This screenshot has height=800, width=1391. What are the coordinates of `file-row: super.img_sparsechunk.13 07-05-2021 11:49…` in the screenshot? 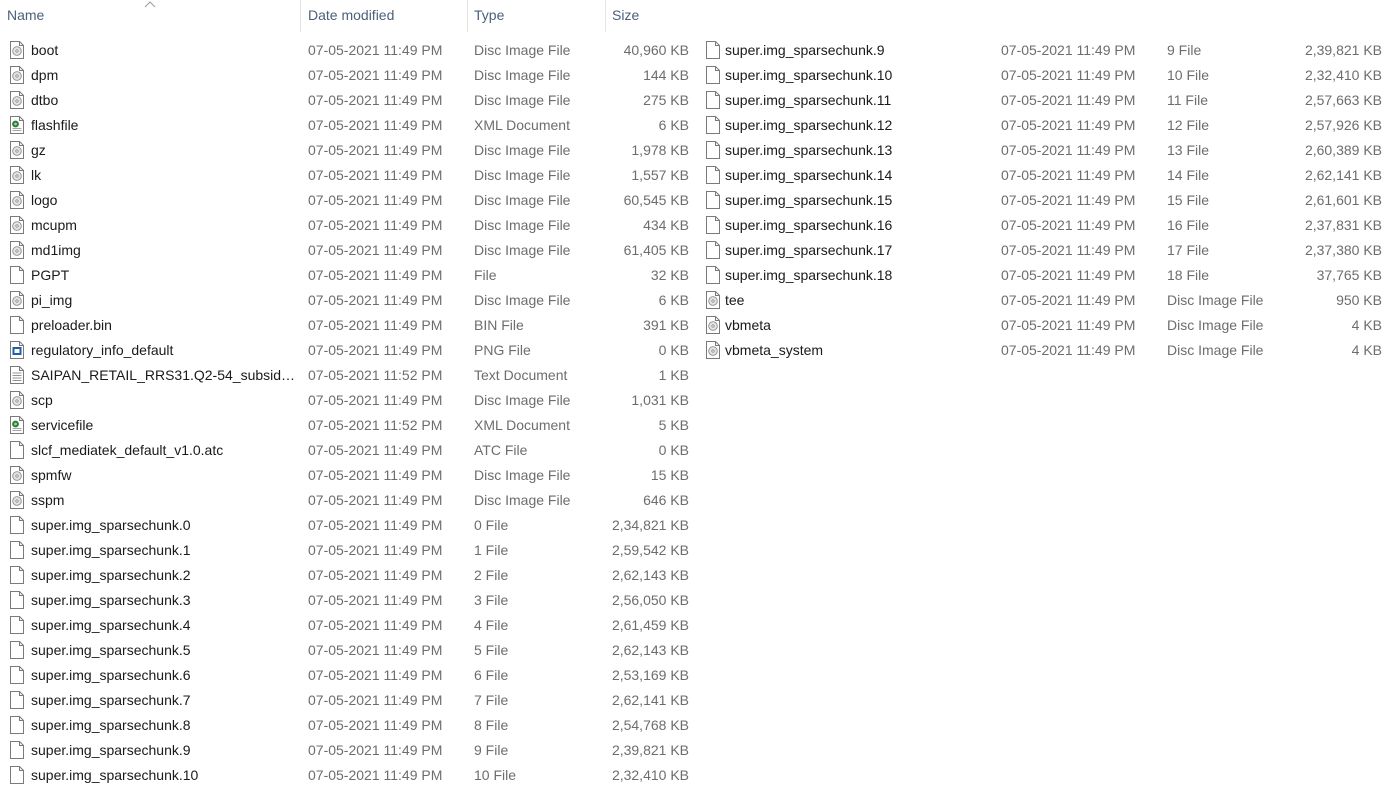 It's located at (1044, 150).